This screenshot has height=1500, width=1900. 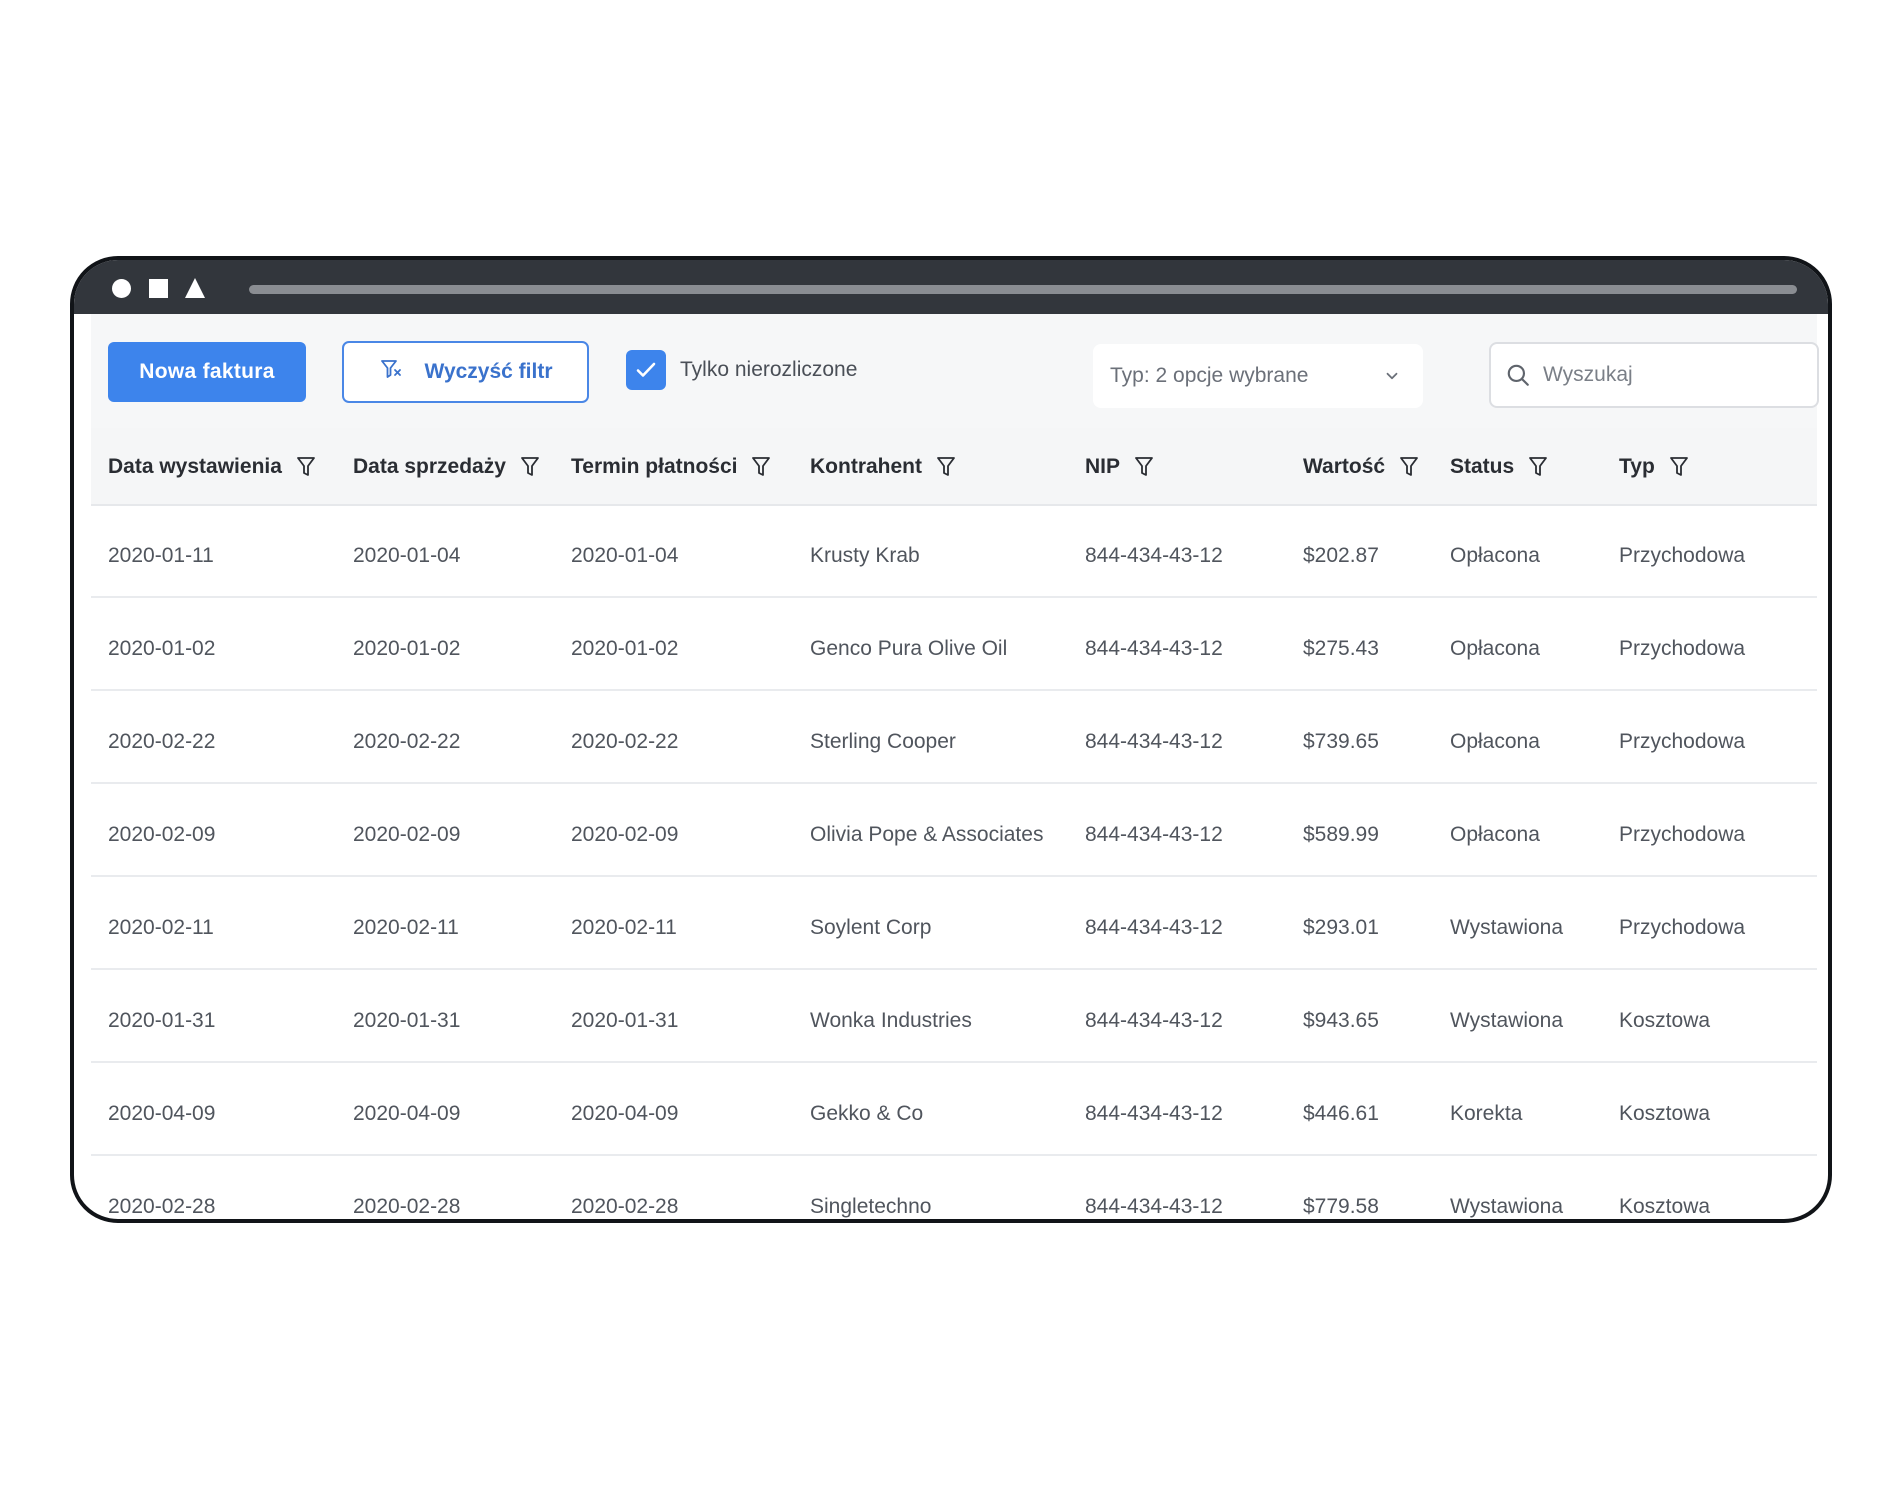 I want to click on clear-filter-button: Wyczyść filtr, so click(x=465, y=372).